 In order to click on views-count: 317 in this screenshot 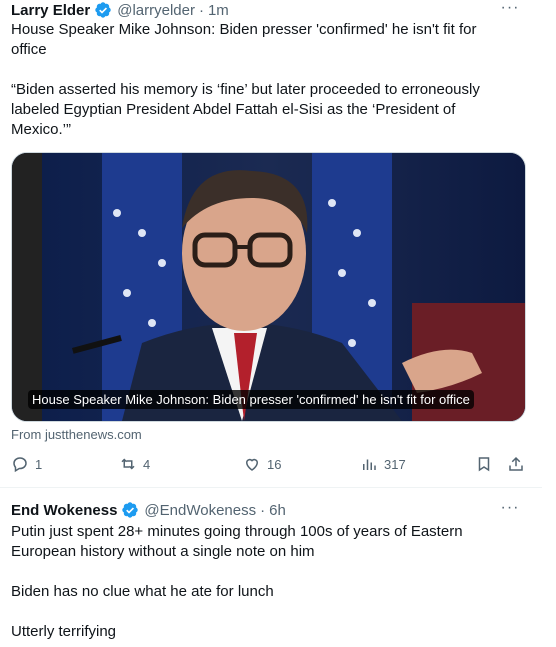, I will do `click(395, 464)`.